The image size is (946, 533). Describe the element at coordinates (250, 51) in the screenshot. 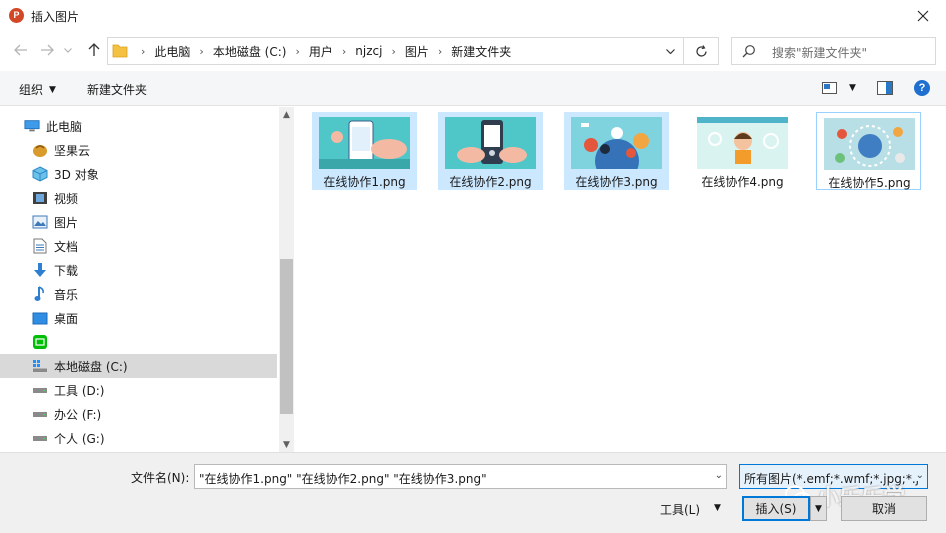

I see `breadcrumb-item-local-disk-c: 本地磁盘 (C:)` at that location.